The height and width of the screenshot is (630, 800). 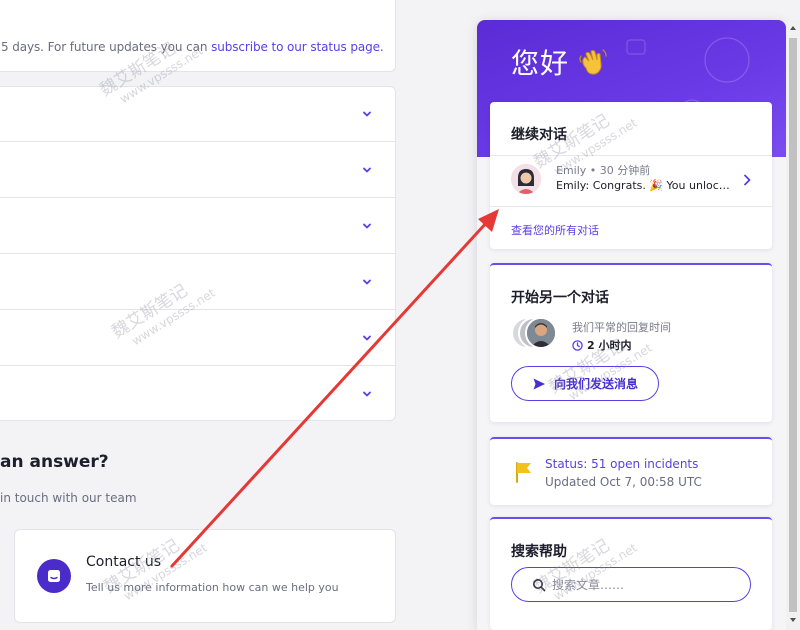 I want to click on clock-icon, so click(x=577, y=345).